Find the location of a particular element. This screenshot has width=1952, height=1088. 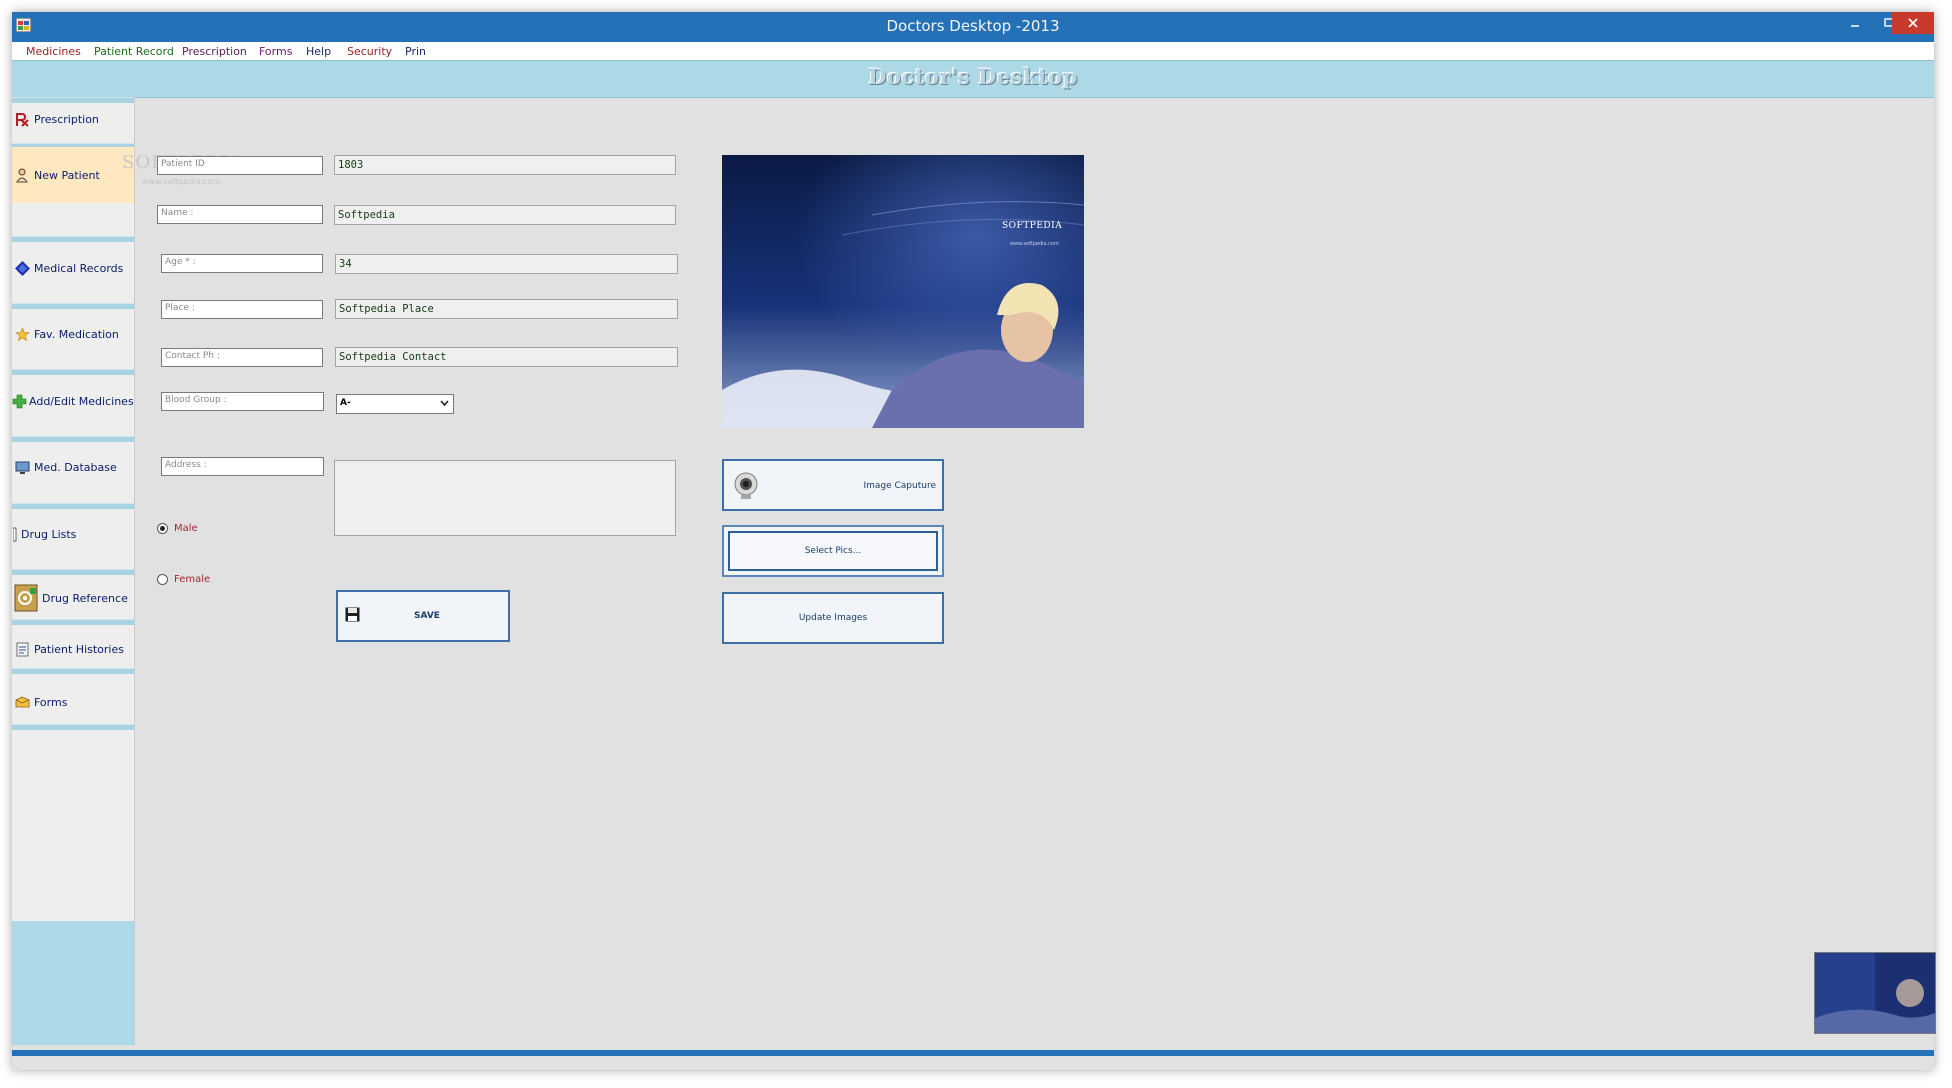

forms-icon is located at coordinates (22, 701).